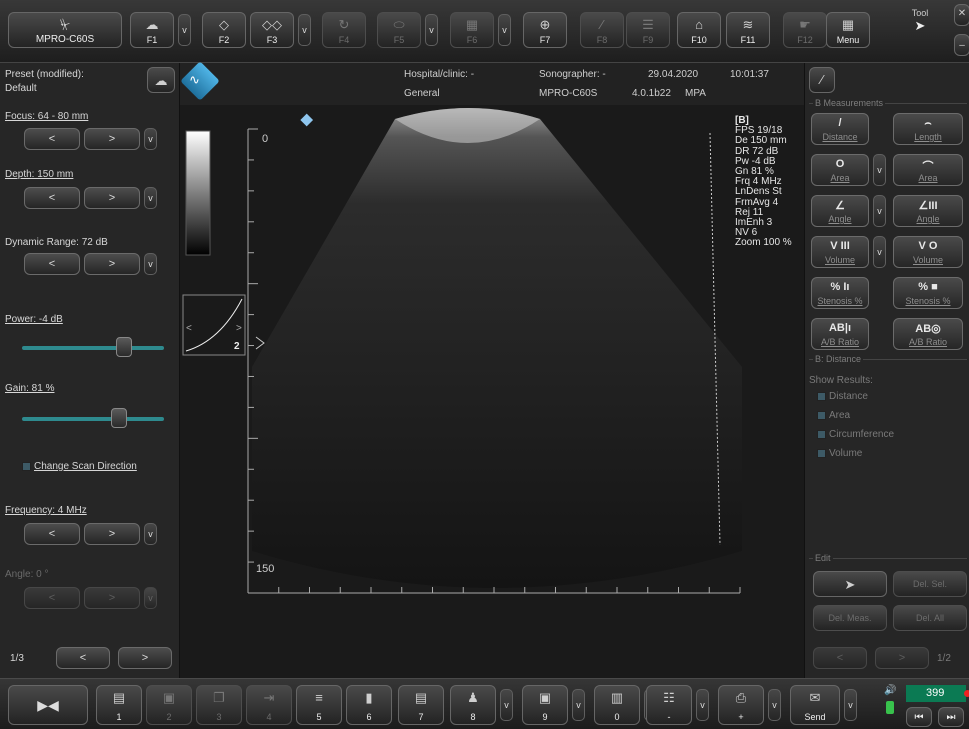 The image size is (969, 729). I want to click on measure-area-button: ⌒ Area, so click(928, 170).